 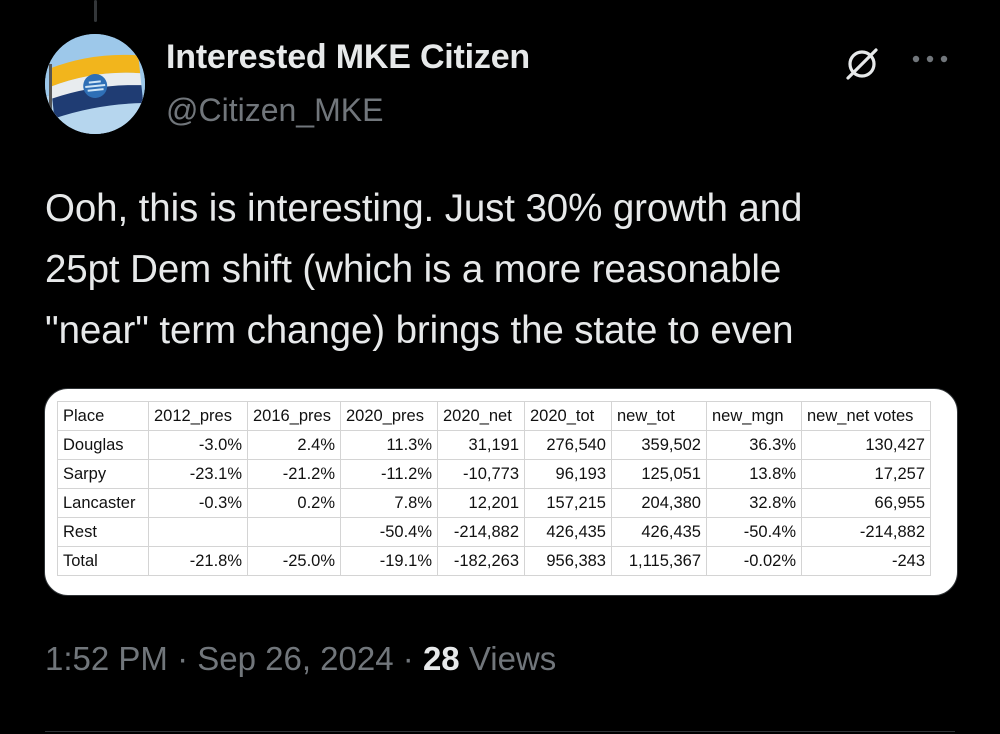 What do you see at coordinates (441, 658) in the screenshot?
I see `views-count: 28` at bounding box center [441, 658].